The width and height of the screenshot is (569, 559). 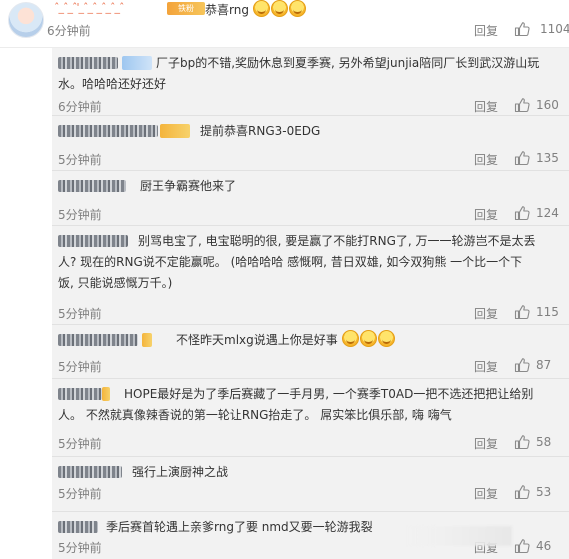 What do you see at coordinates (26, 20) in the screenshot?
I see `user-avatar` at bounding box center [26, 20].